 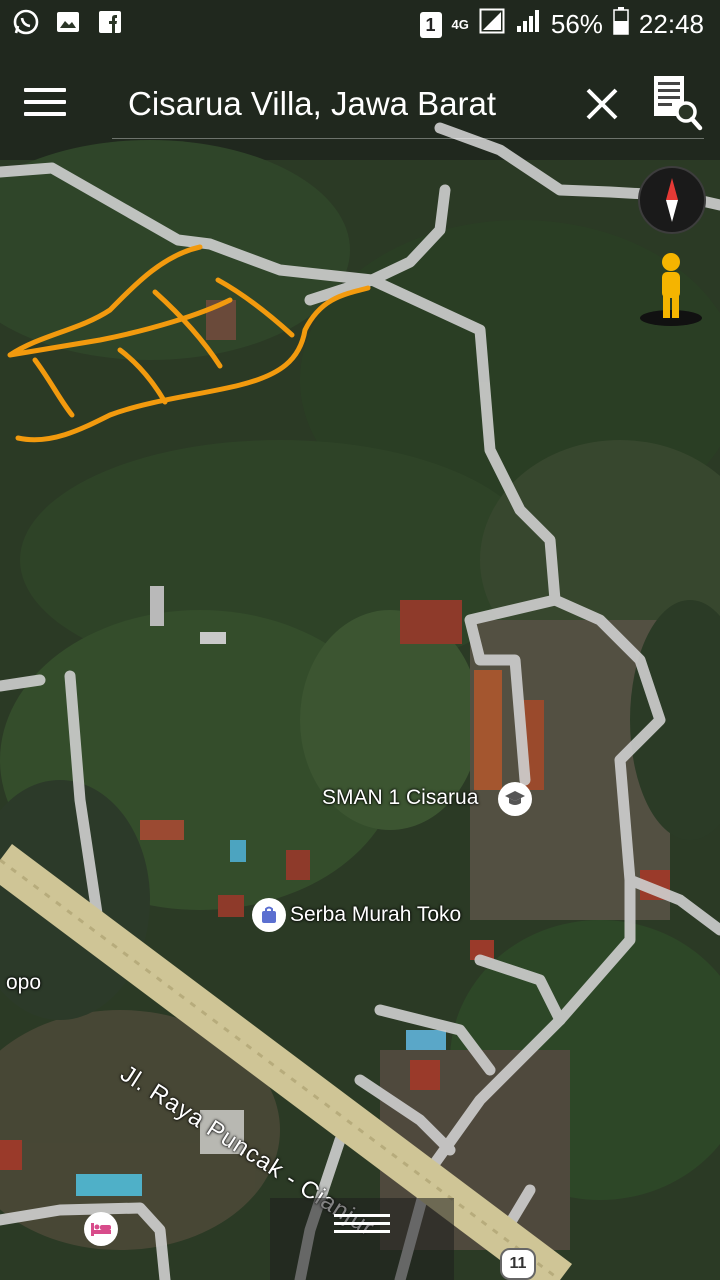 What do you see at coordinates (269, 915) in the screenshot?
I see `shopping-bag-icon` at bounding box center [269, 915].